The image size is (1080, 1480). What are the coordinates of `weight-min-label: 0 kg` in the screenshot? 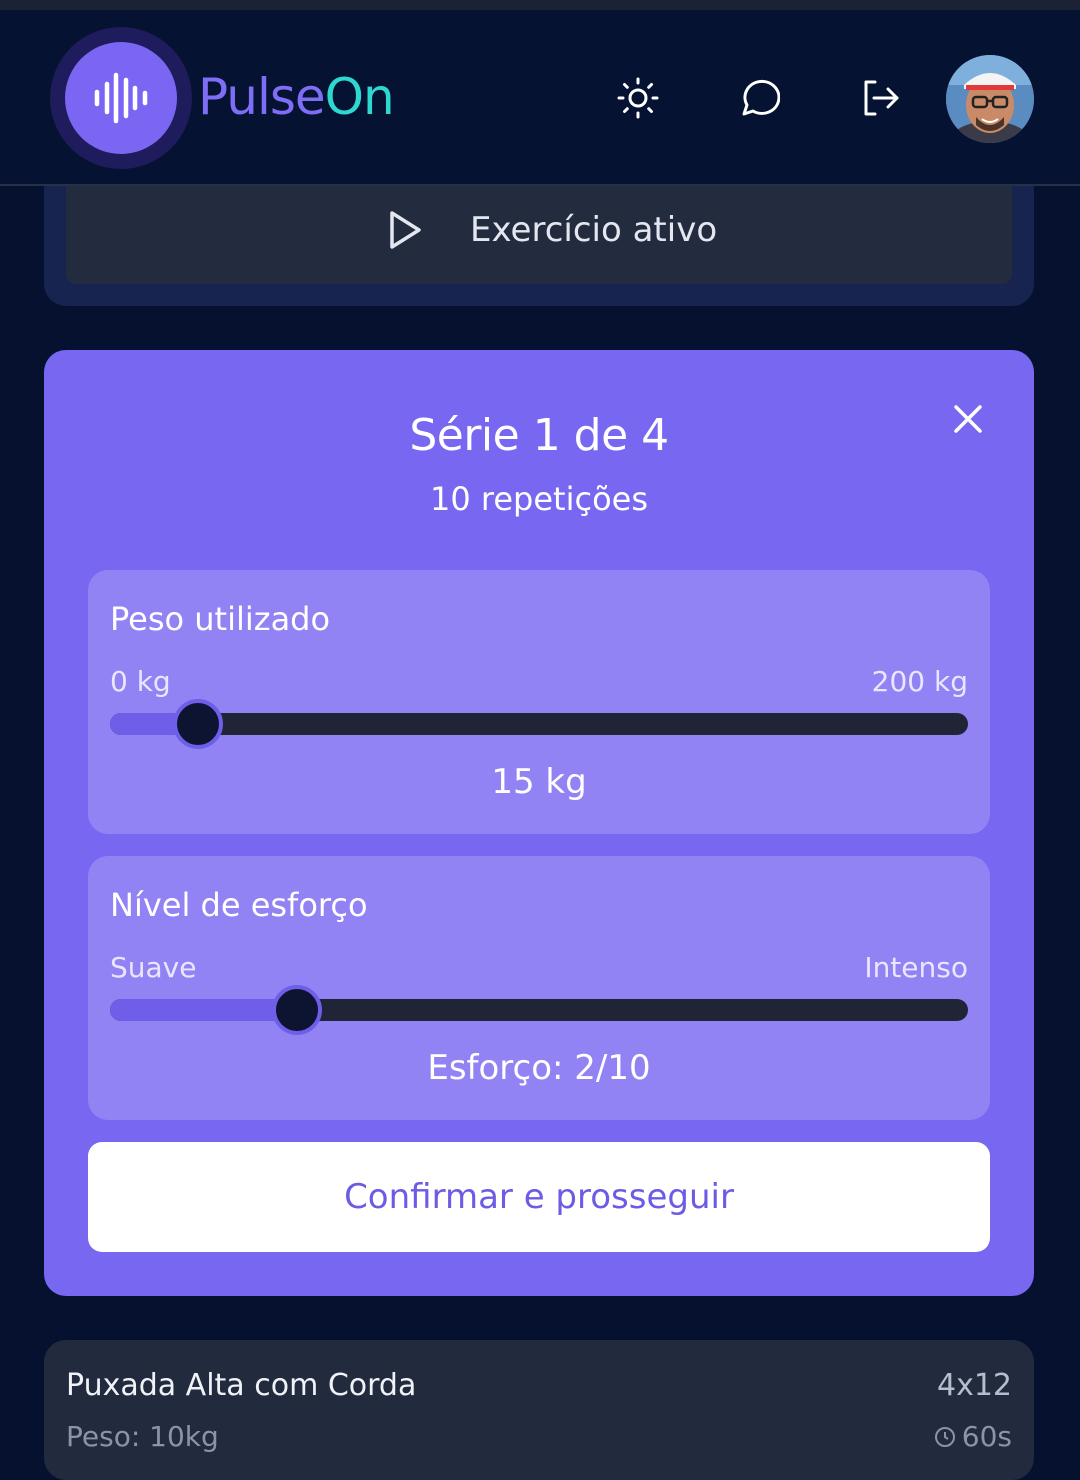 It's located at (140, 681).